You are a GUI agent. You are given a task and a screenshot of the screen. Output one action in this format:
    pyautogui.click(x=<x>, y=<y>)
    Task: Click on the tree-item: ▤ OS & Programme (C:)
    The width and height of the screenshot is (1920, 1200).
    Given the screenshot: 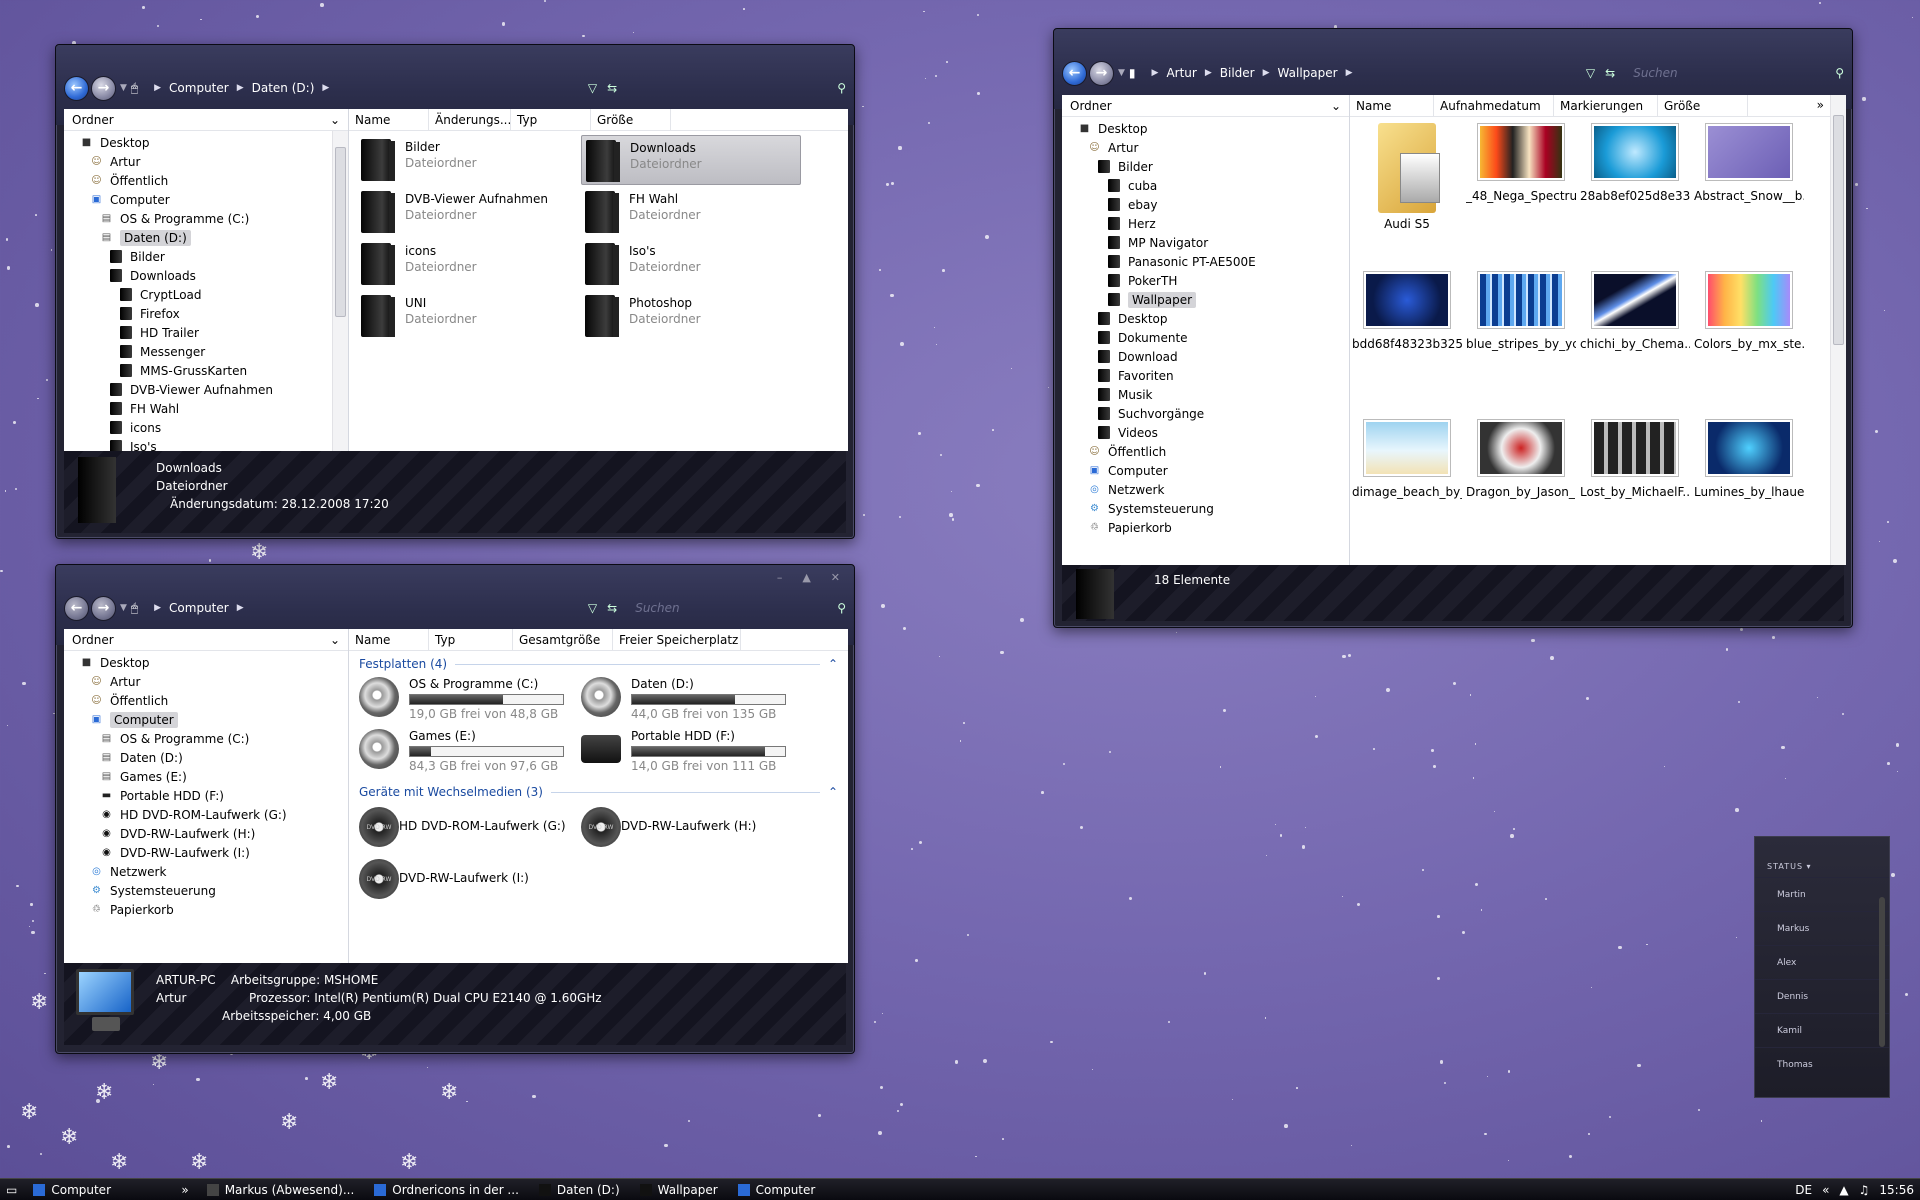 What is the action you would take?
    pyautogui.click(x=206, y=738)
    